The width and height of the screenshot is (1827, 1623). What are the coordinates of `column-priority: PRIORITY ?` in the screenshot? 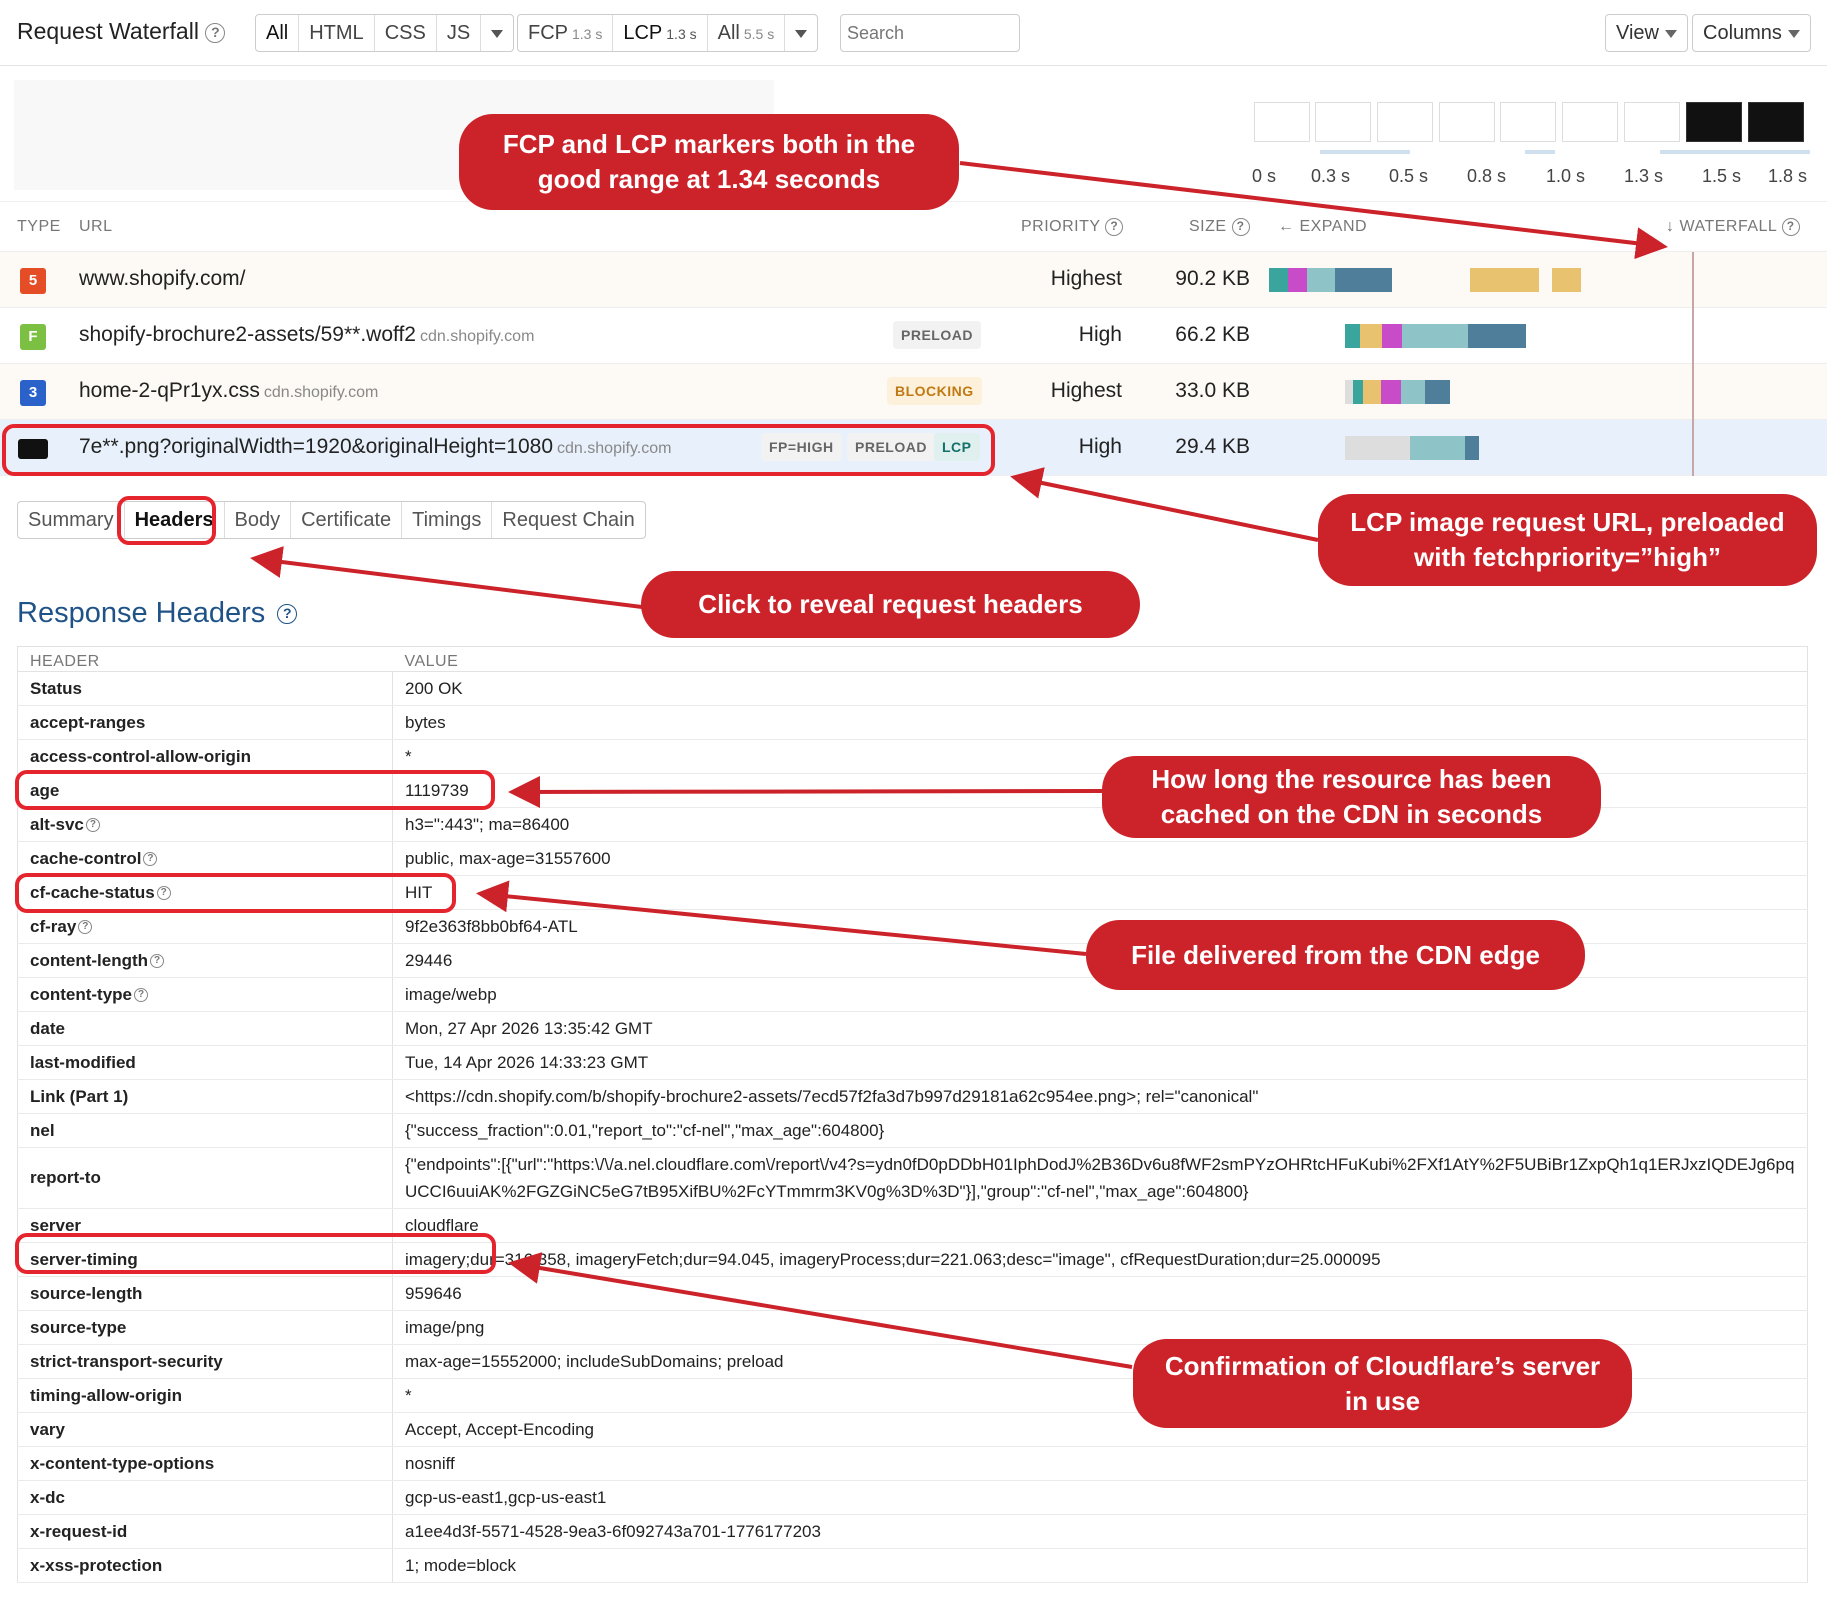 It's located at (1072, 227).